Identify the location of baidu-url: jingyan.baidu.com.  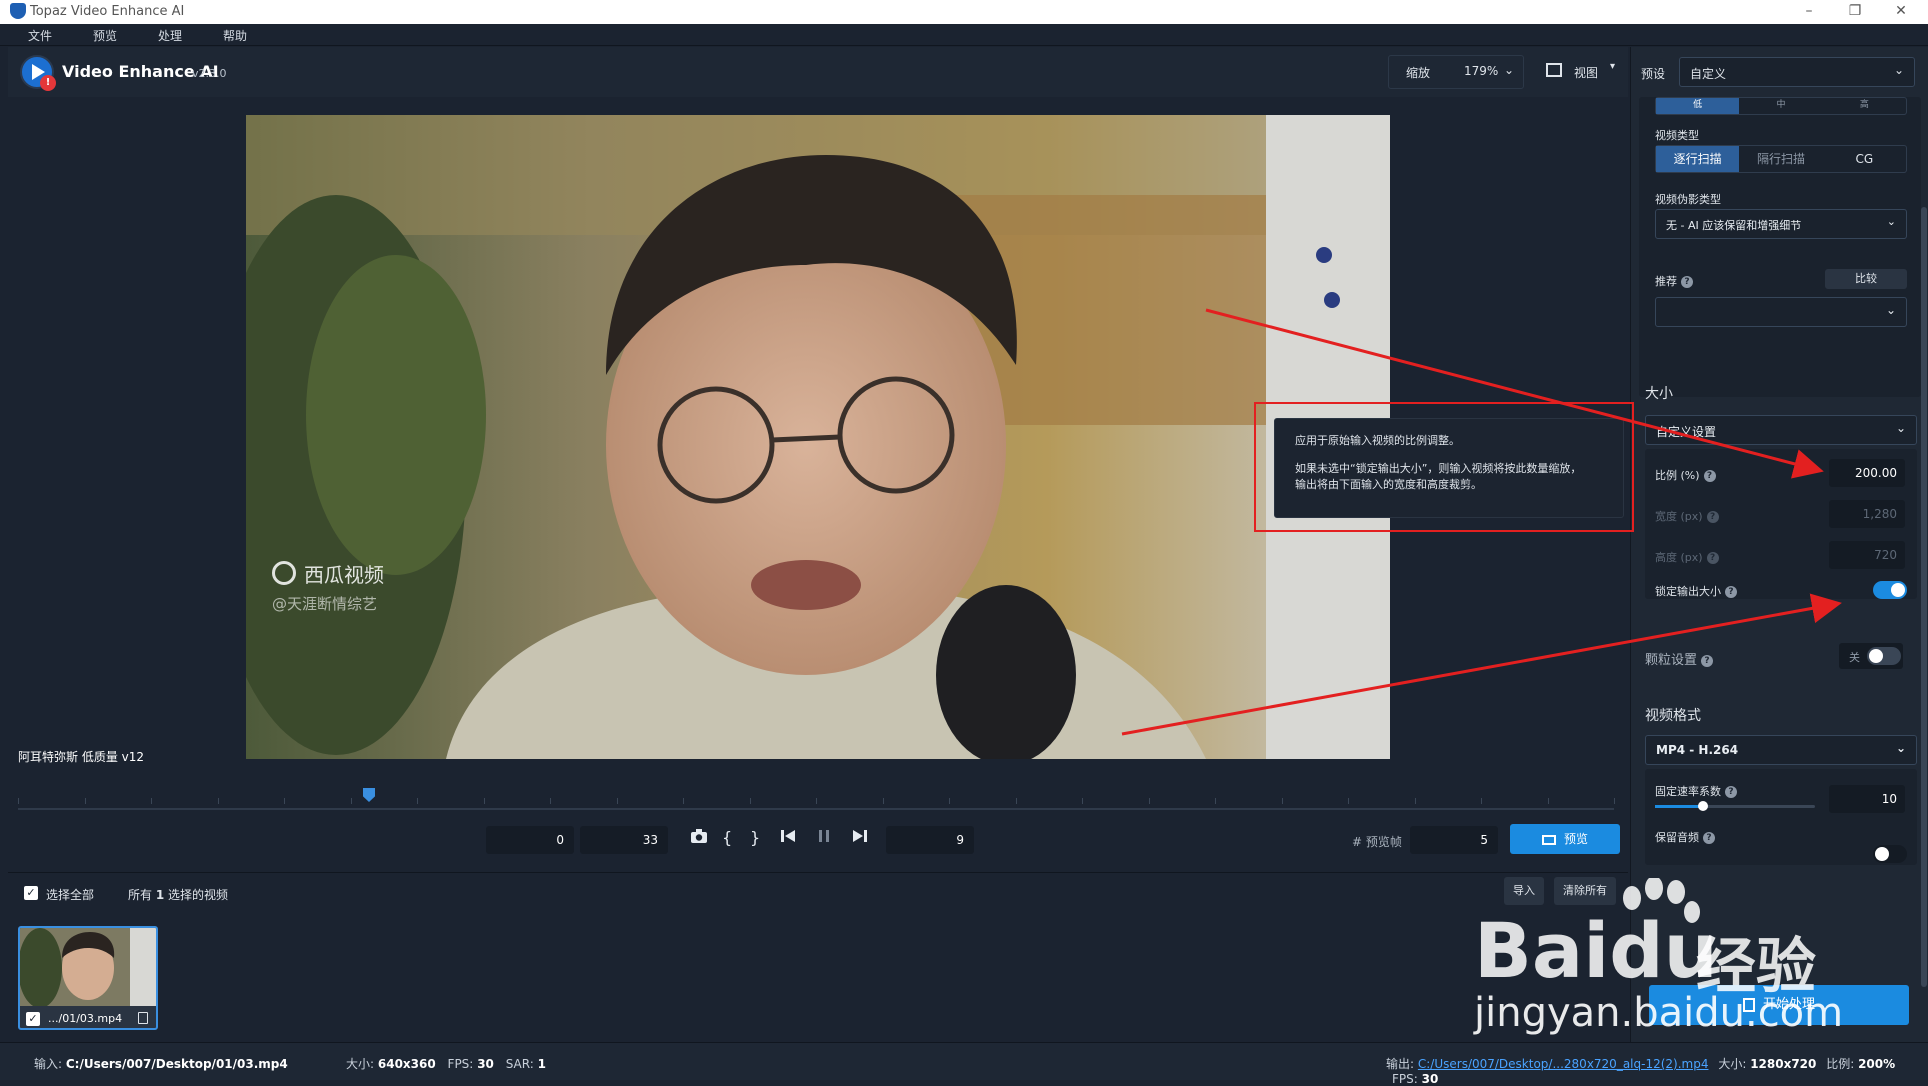
(1659, 1013).